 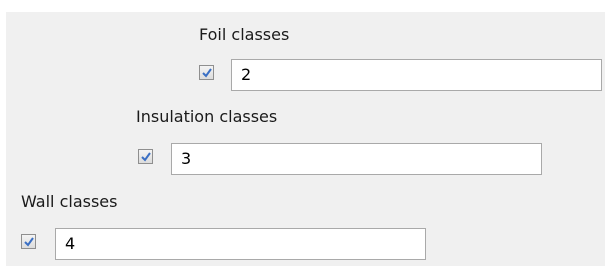 What do you see at coordinates (416, 75) in the screenshot?
I see `foil-classes-input: 2` at bounding box center [416, 75].